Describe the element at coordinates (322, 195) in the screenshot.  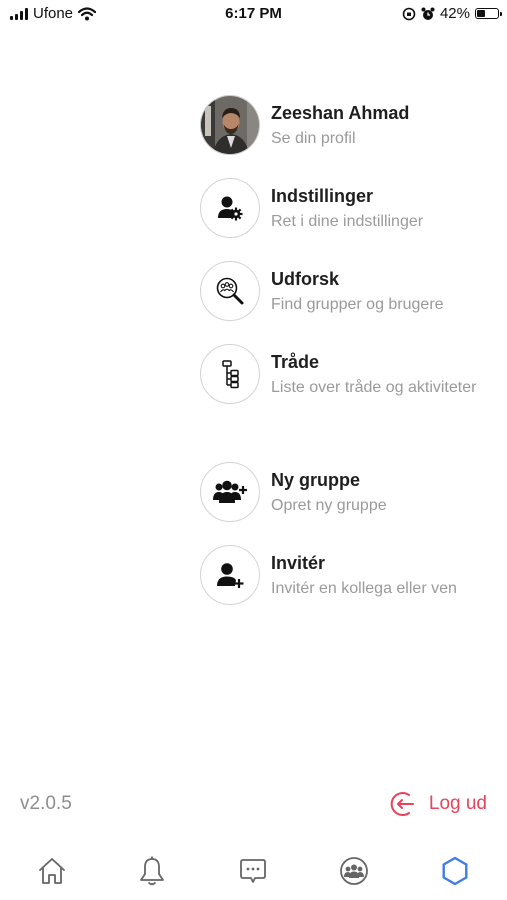
I see `menu-item-label: Indstillinger` at that location.